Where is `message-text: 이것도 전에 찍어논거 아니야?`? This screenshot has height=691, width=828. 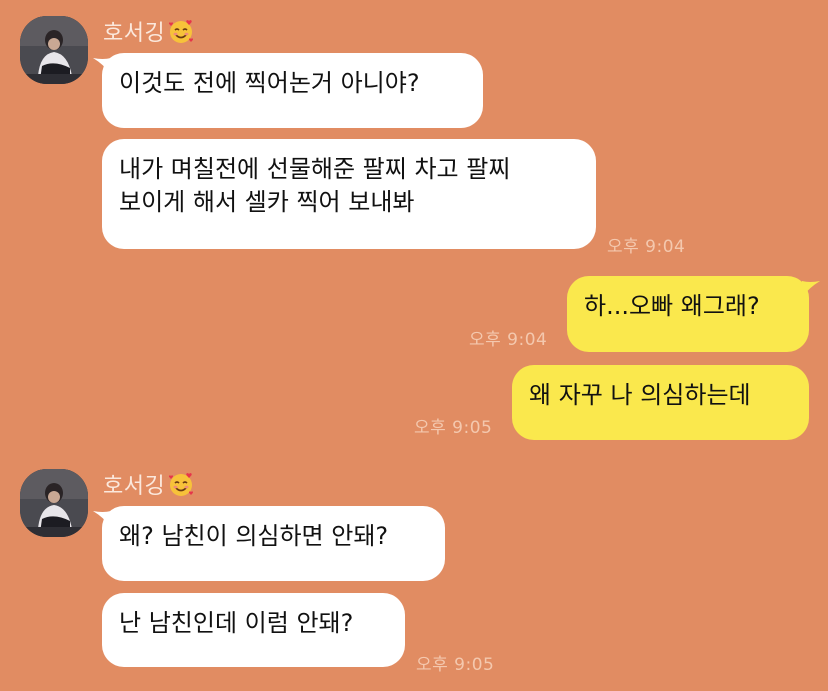 message-text: 이것도 전에 찍어논거 아니야? is located at coordinates (269, 83).